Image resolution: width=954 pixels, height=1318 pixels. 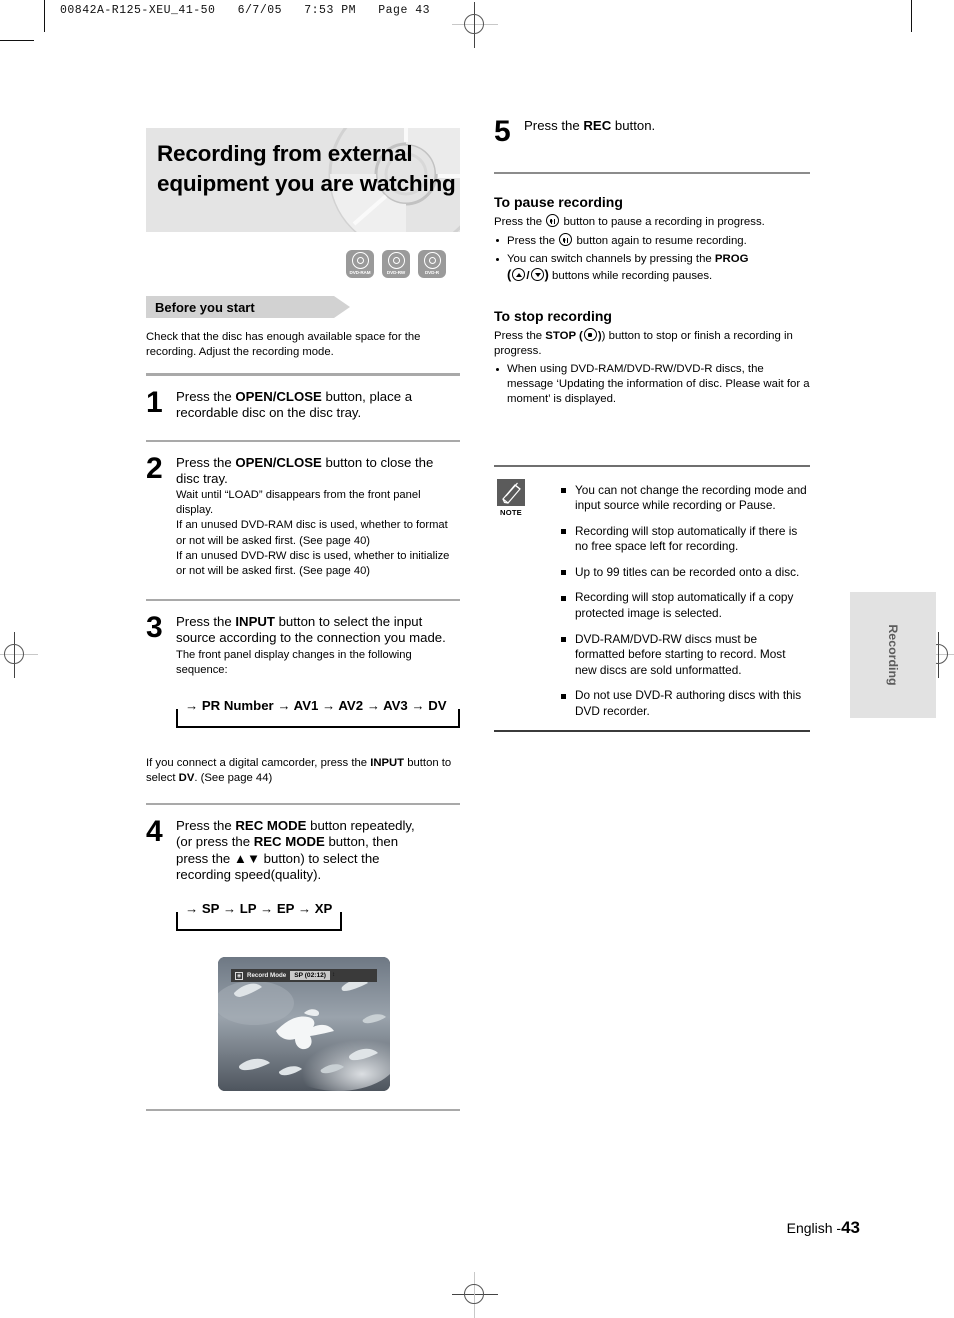 I want to click on prog-up-icon, so click(x=519, y=274).